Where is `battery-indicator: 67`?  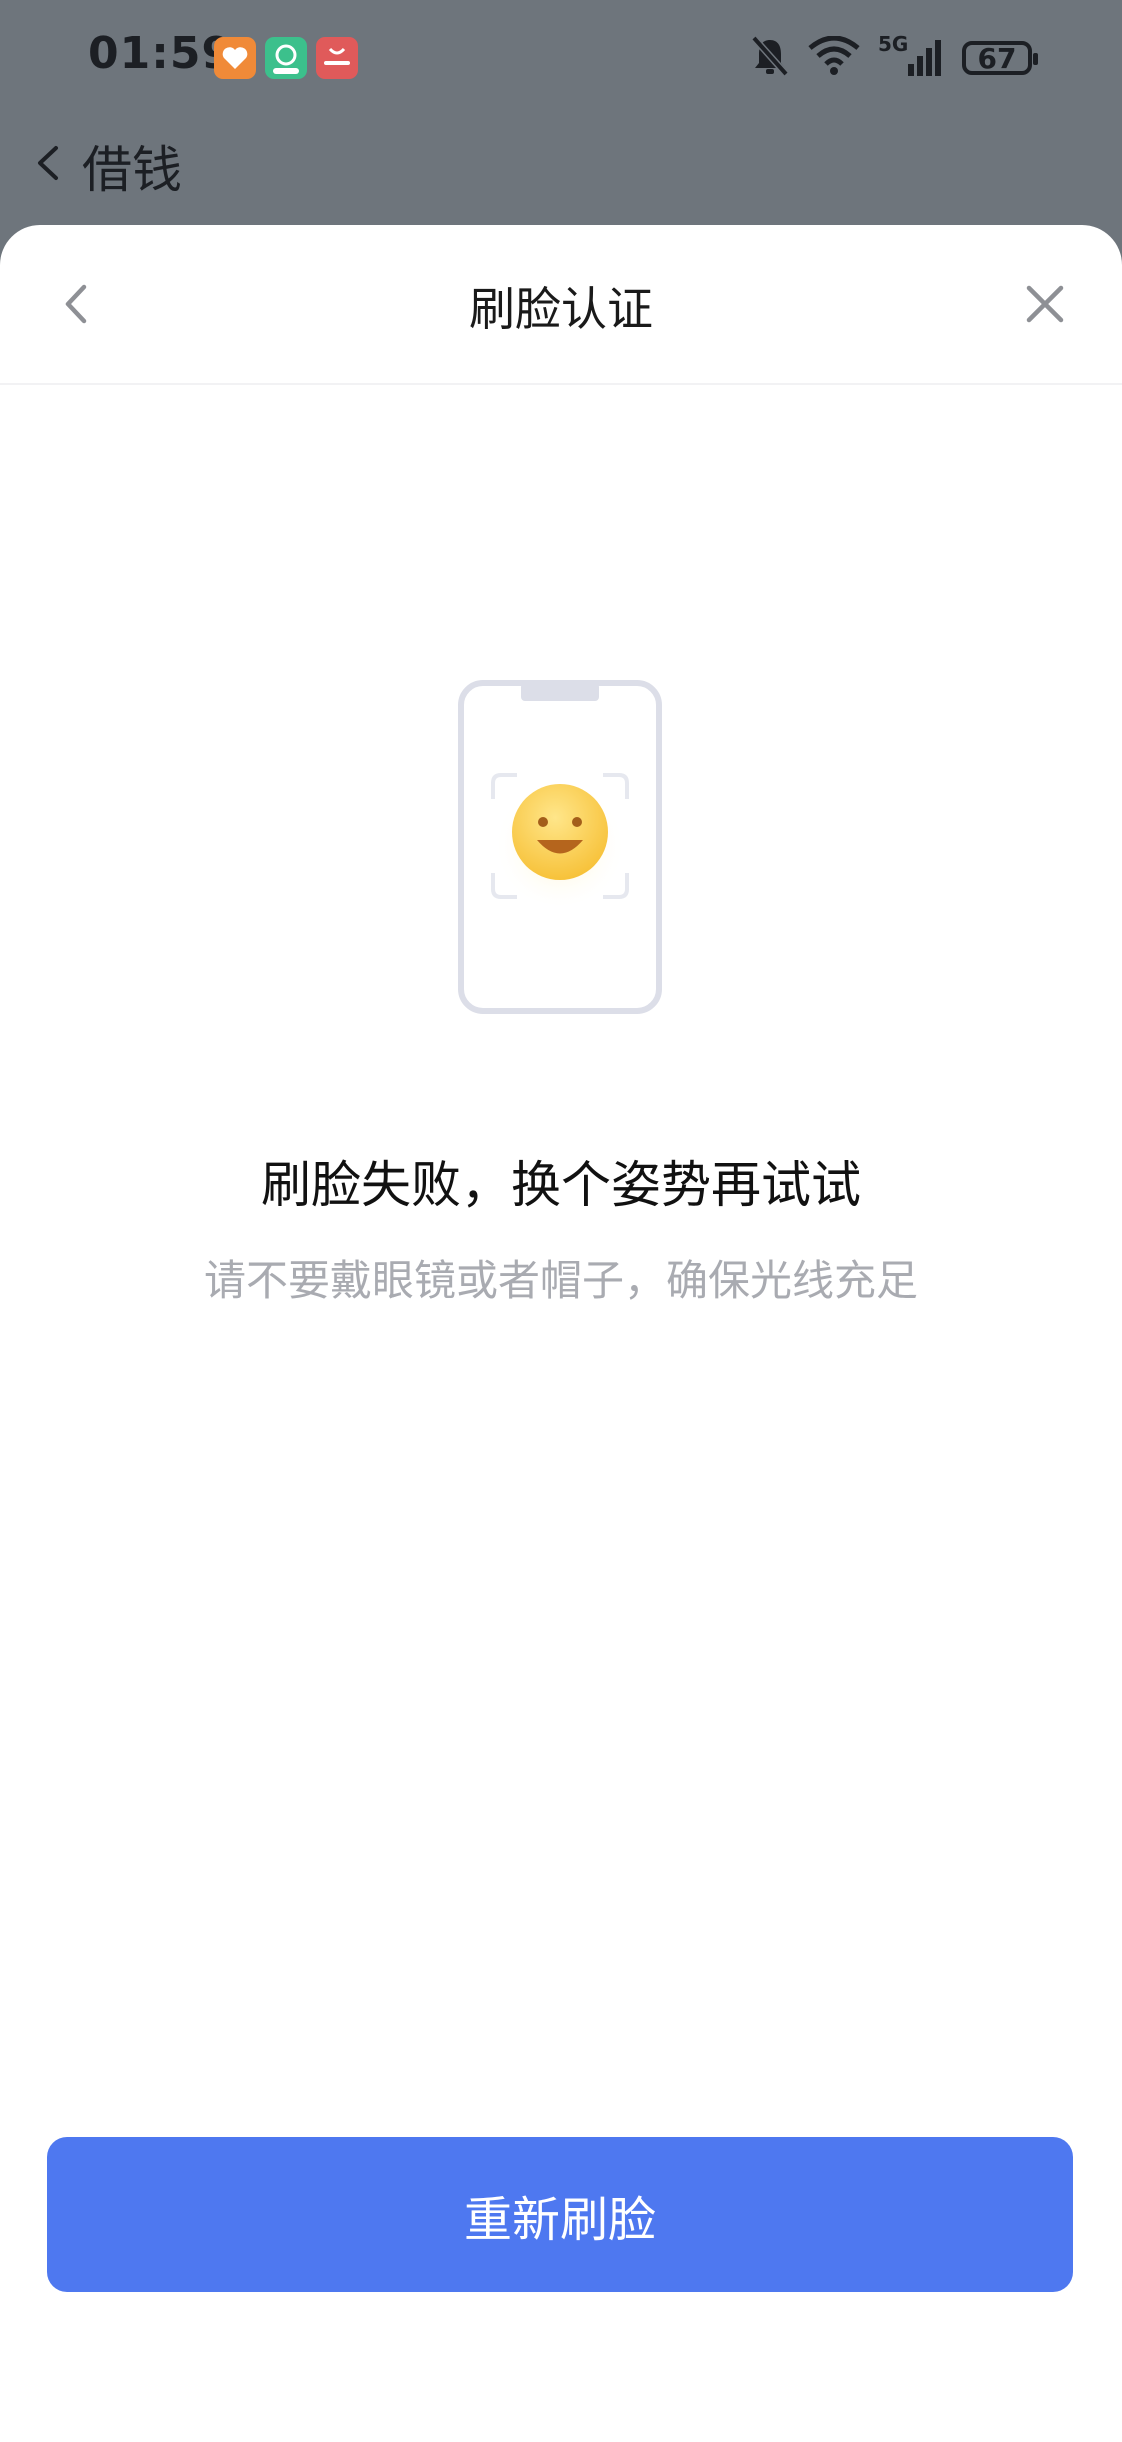
battery-indicator: 67 is located at coordinates (1000, 58).